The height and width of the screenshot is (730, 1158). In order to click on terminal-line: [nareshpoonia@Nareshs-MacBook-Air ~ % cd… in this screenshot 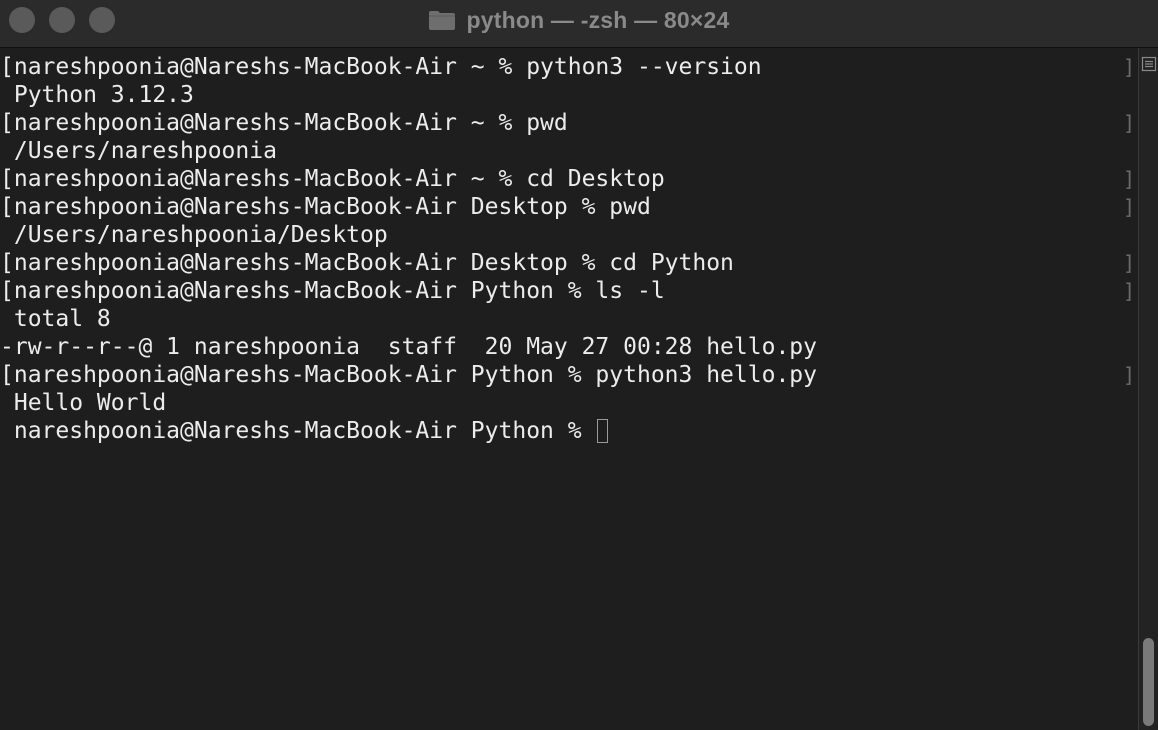, I will do `click(562, 179)`.